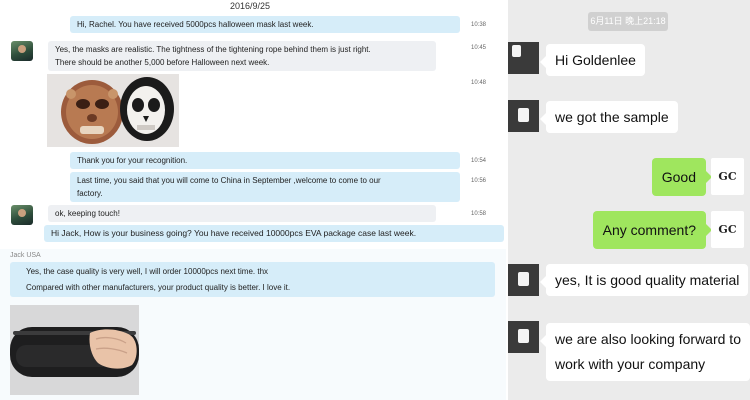  Describe the element at coordinates (132, 160) in the screenshot. I see `message-text: Thank you for your recognition.` at that location.